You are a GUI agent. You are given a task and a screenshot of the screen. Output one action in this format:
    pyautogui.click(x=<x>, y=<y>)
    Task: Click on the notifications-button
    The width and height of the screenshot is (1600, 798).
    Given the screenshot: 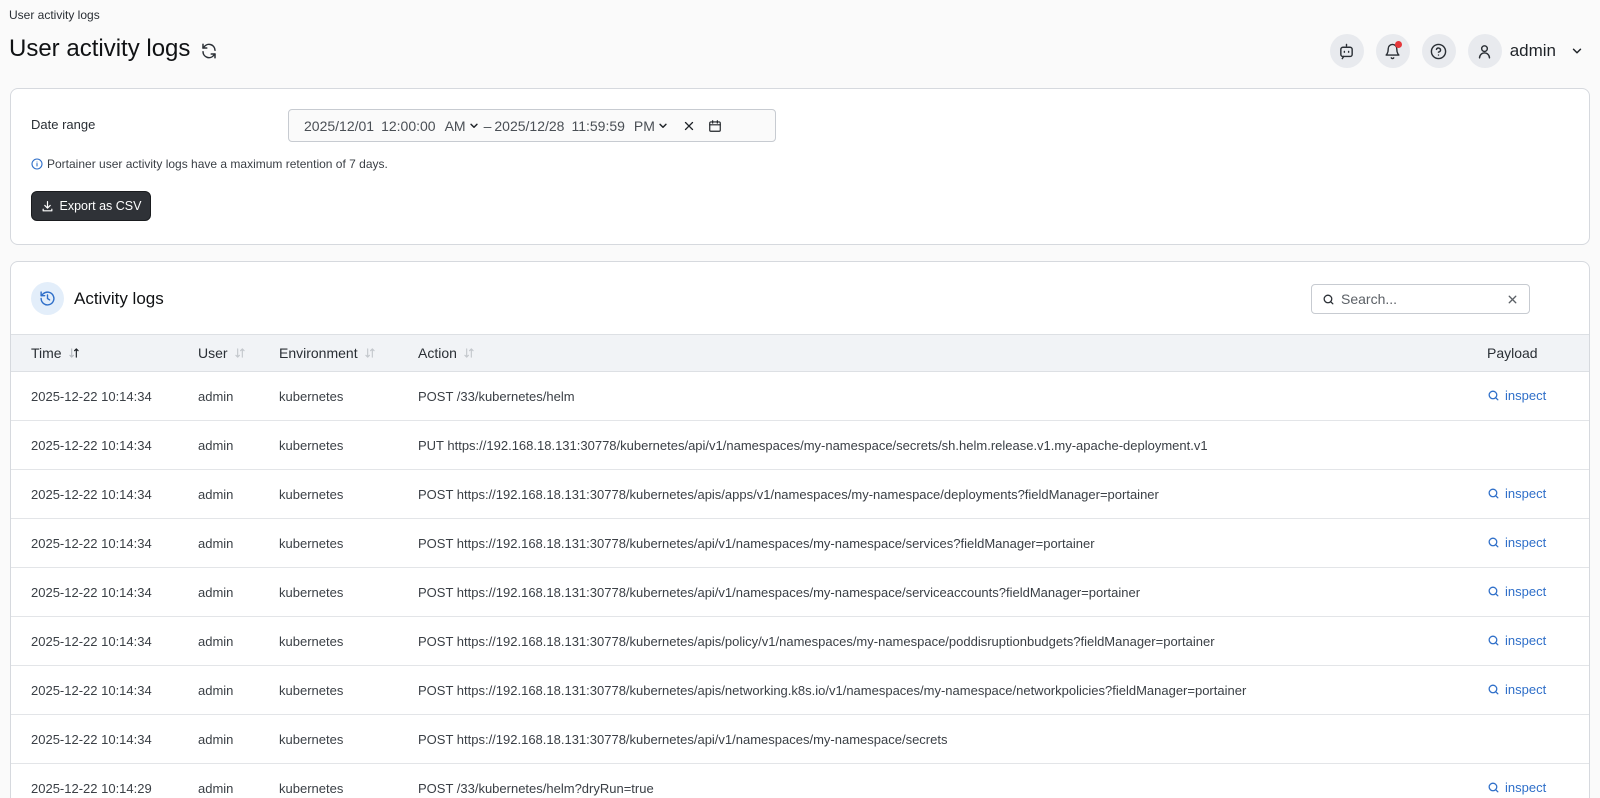 What is the action you would take?
    pyautogui.click(x=1392, y=51)
    